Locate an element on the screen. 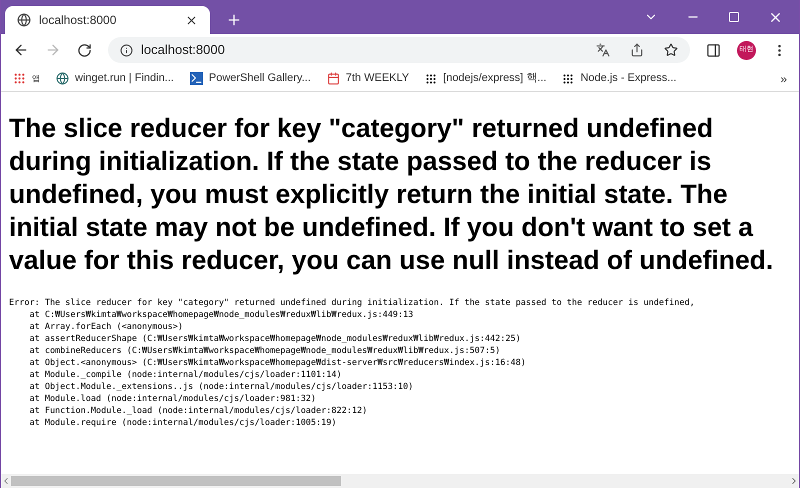 The height and width of the screenshot is (488, 800). bookmark: 앱 is located at coordinates (26, 78).